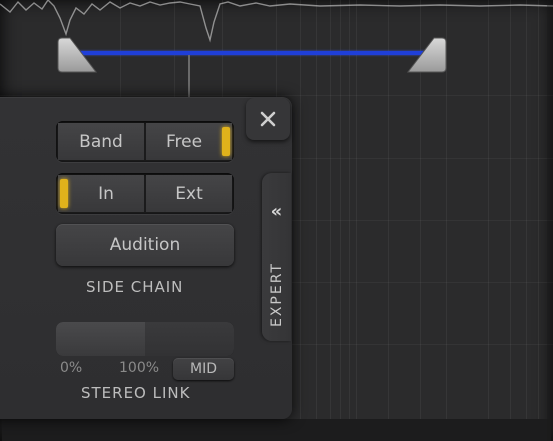  I want to click on free-active-indicator, so click(226, 141).